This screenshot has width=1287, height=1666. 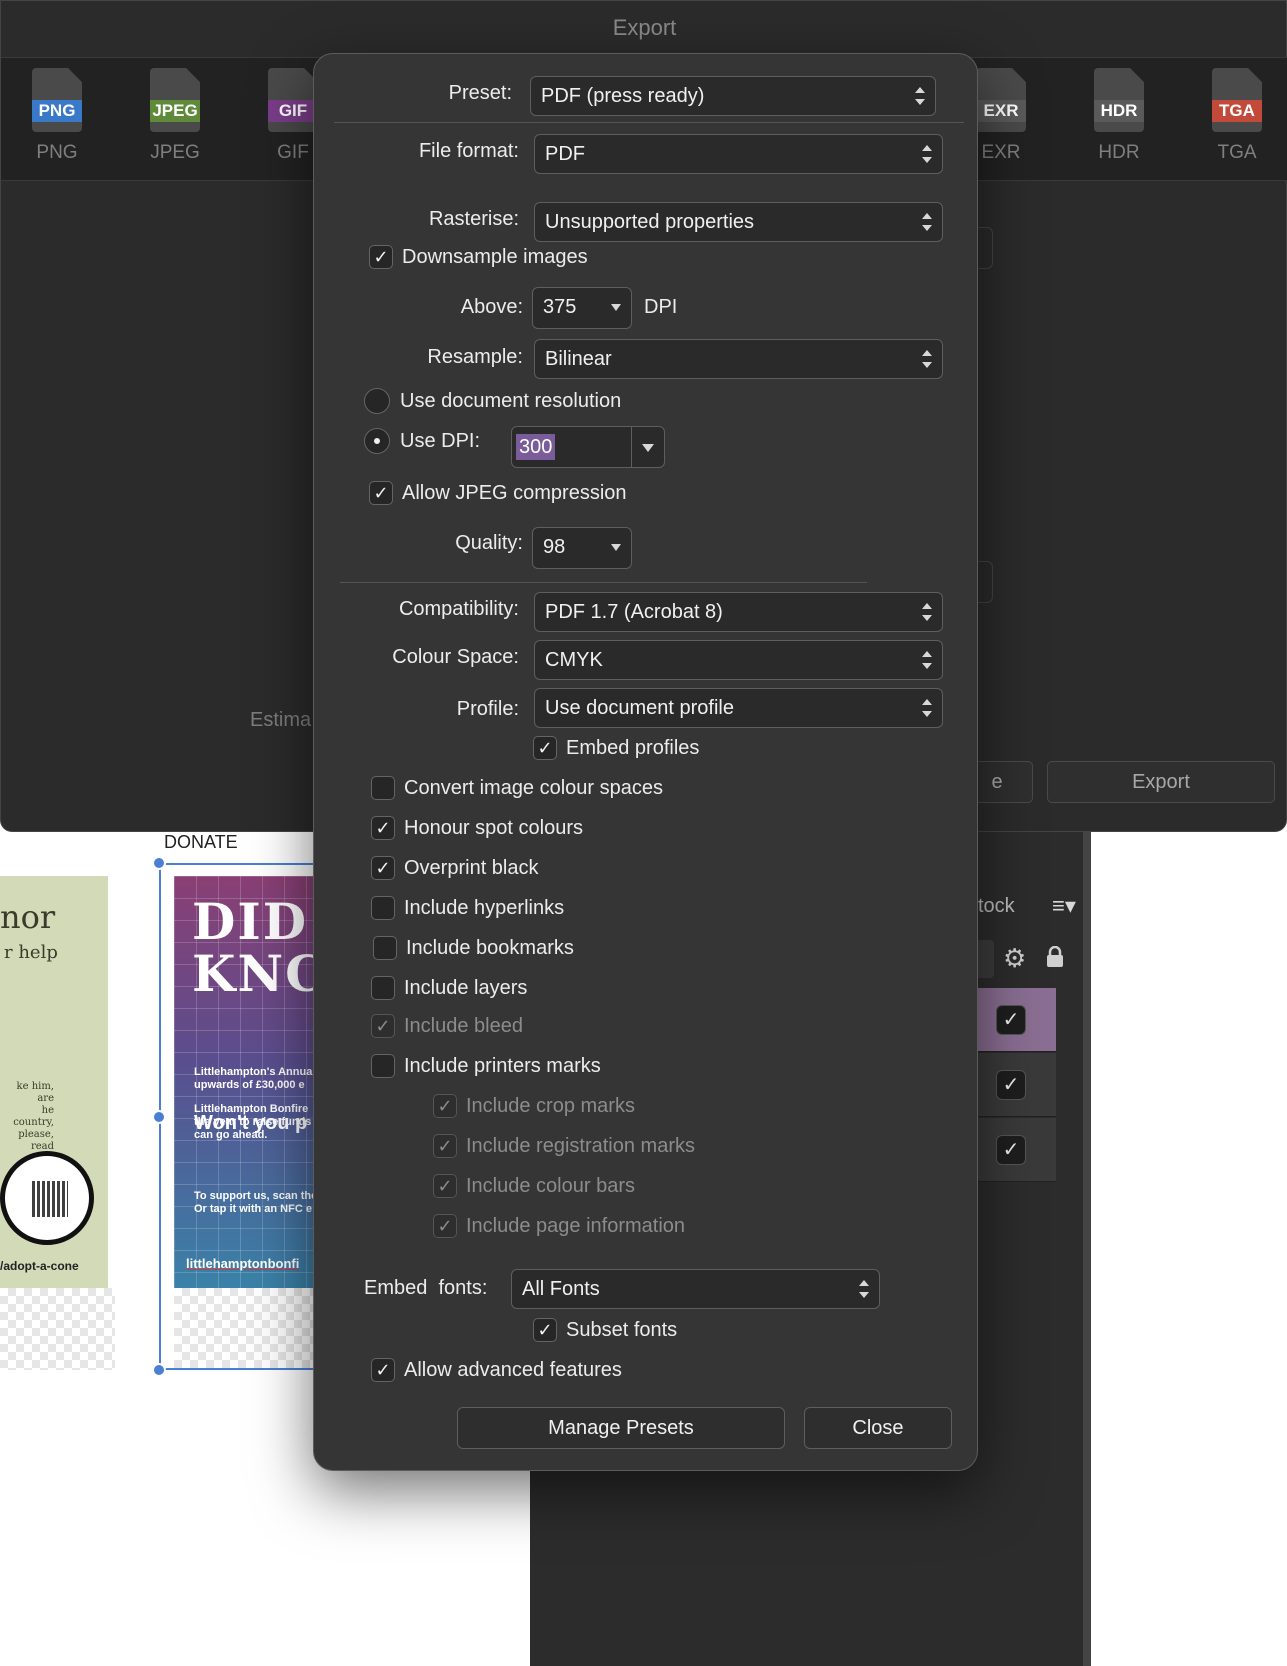 What do you see at coordinates (159, 1117) in the screenshot?
I see `selection-handle-middle` at bounding box center [159, 1117].